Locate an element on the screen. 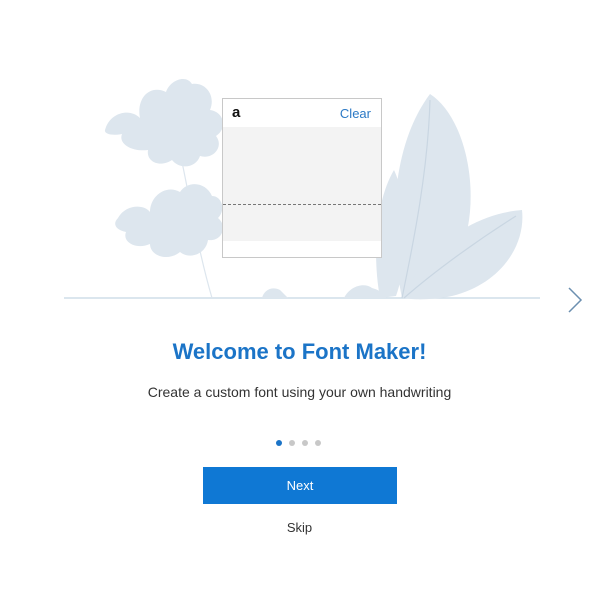 The image size is (599, 598). next-button: Next is located at coordinates (300, 485).